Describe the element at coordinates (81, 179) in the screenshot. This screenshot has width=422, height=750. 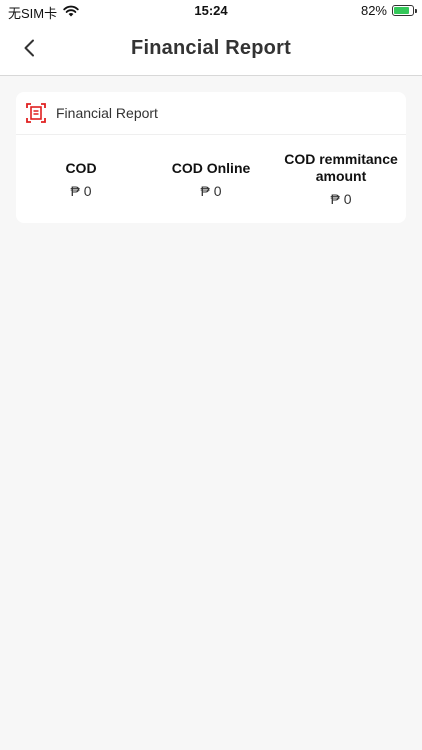
I see `stat-cod: COD ₱ 0` at that location.